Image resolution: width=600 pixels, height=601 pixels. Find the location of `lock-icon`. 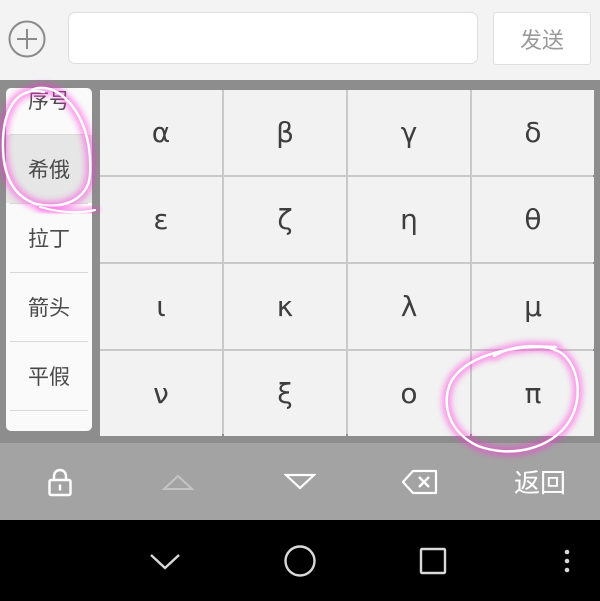

lock-icon is located at coordinates (60, 482).